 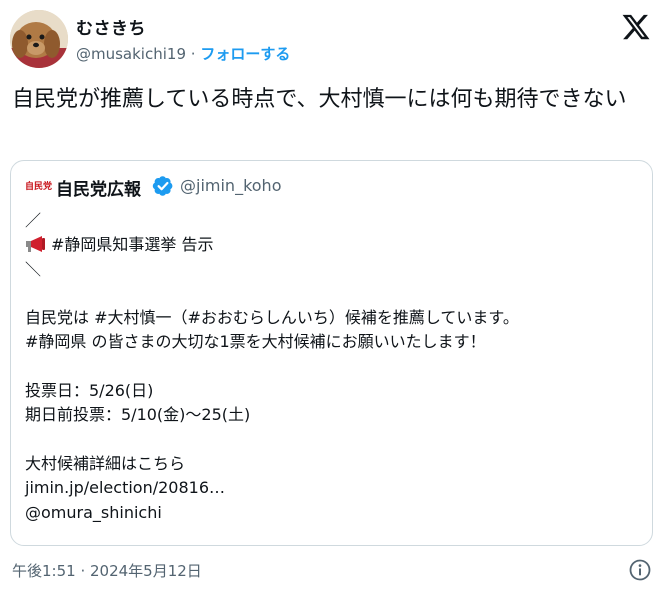 I want to click on quote-line: ／, so click(x=33, y=220).